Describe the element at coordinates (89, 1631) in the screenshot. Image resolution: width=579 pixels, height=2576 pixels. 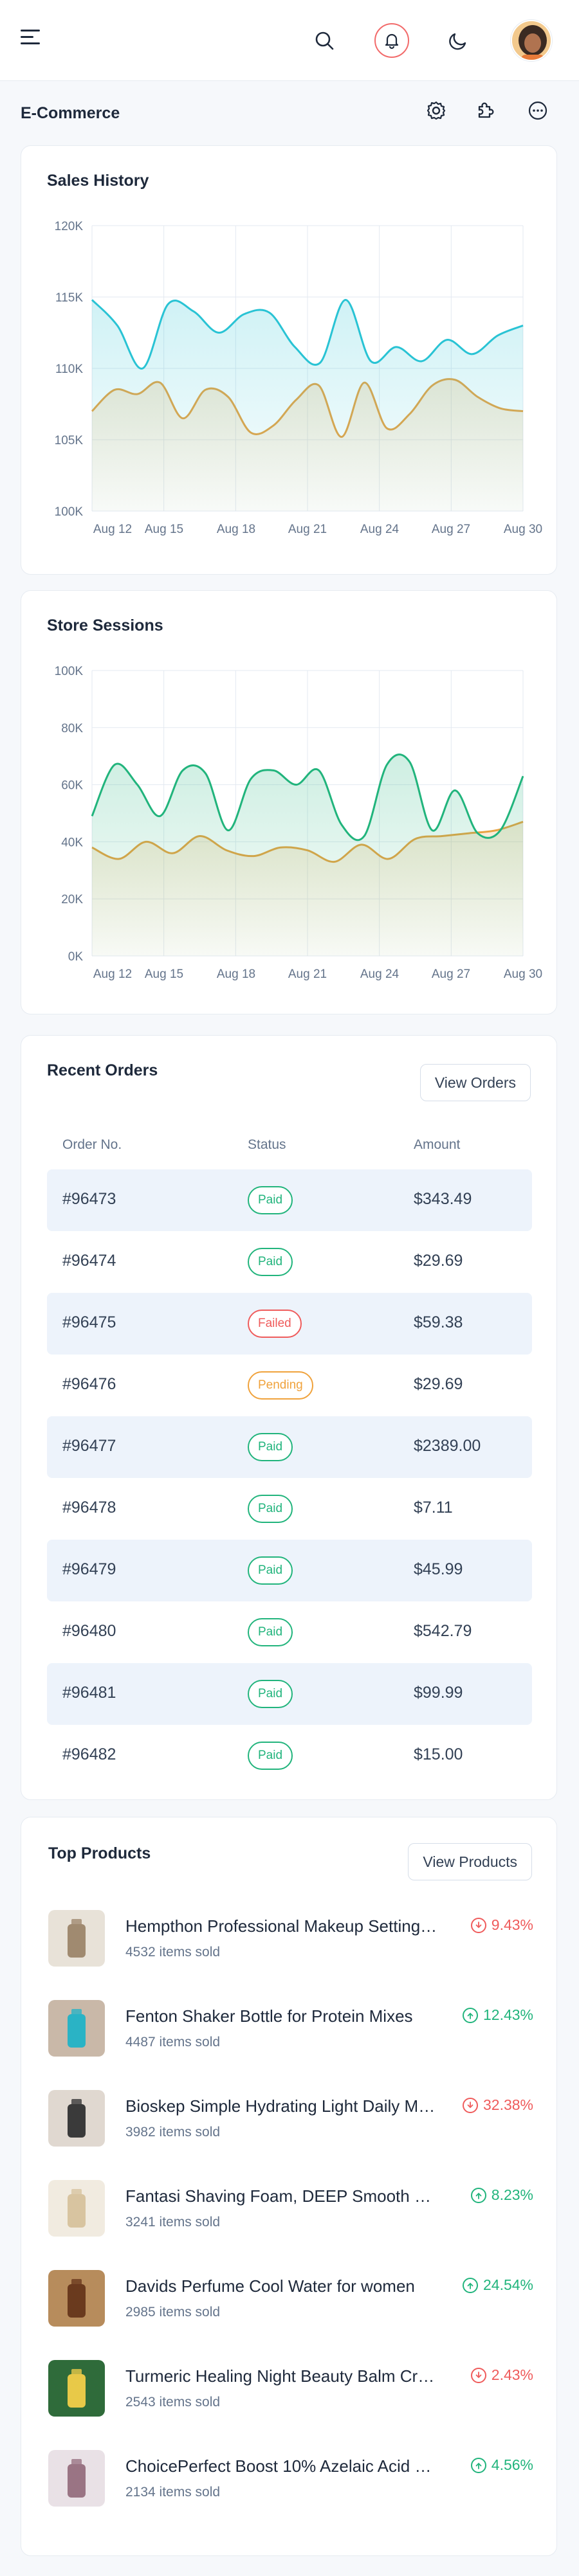
I see `order-number: #96480` at that location.